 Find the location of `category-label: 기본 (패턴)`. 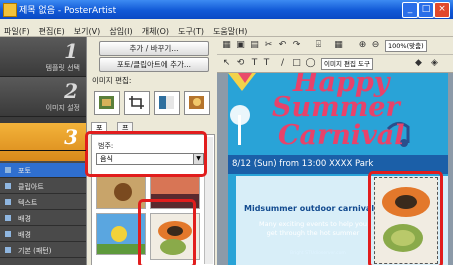

category-label: 기본 (패턴) is located at coordinates (35, 251).